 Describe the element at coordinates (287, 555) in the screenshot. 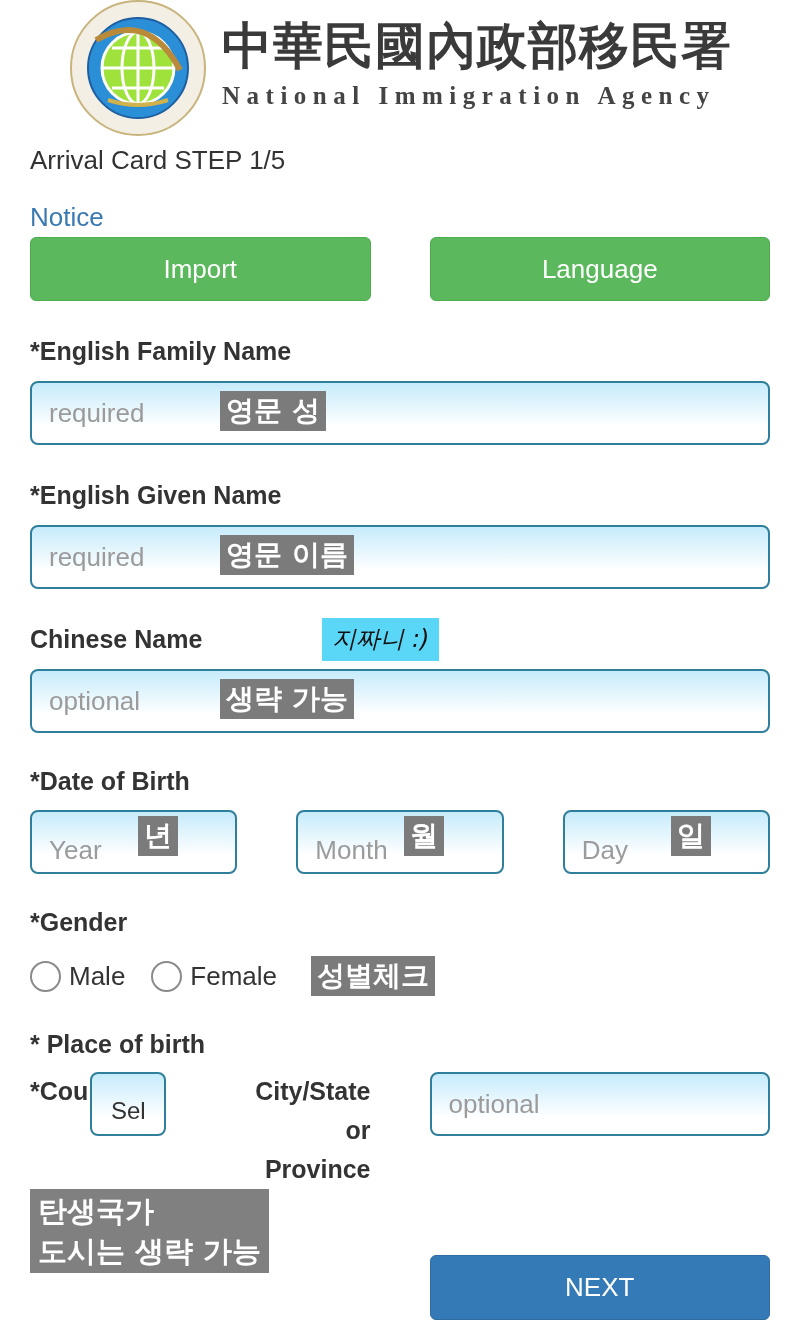

I see `annotation-label: 영문 이름` at that location.